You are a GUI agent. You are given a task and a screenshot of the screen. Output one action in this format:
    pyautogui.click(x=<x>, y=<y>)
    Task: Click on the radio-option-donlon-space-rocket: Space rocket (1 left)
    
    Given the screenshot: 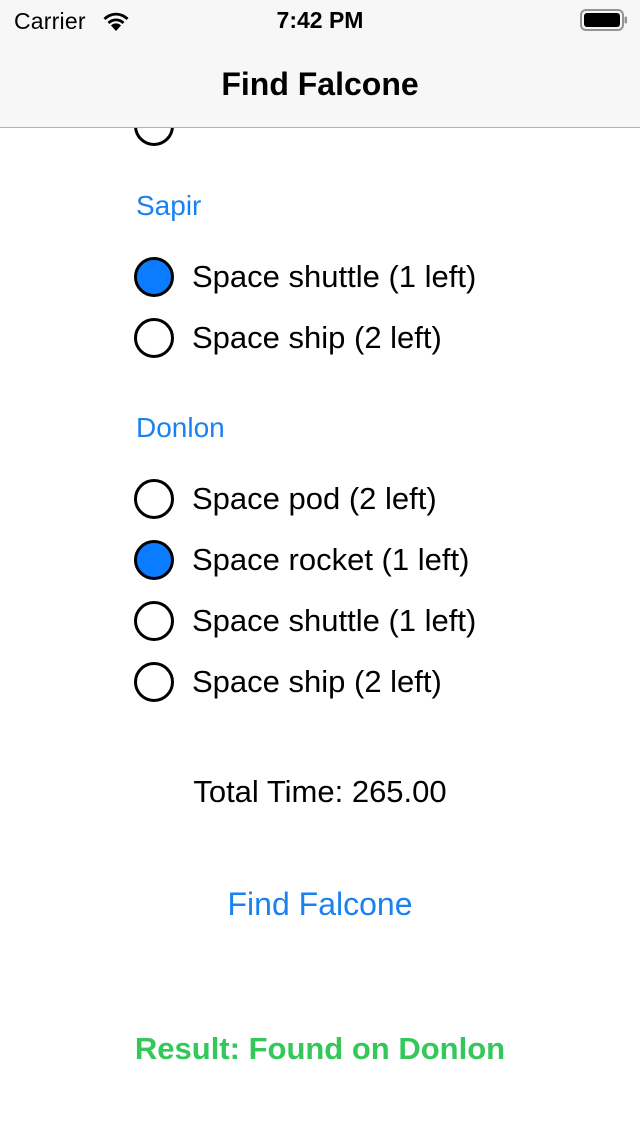 What is the action you would take?
    pyautogui.click(x=301, y=560)
    